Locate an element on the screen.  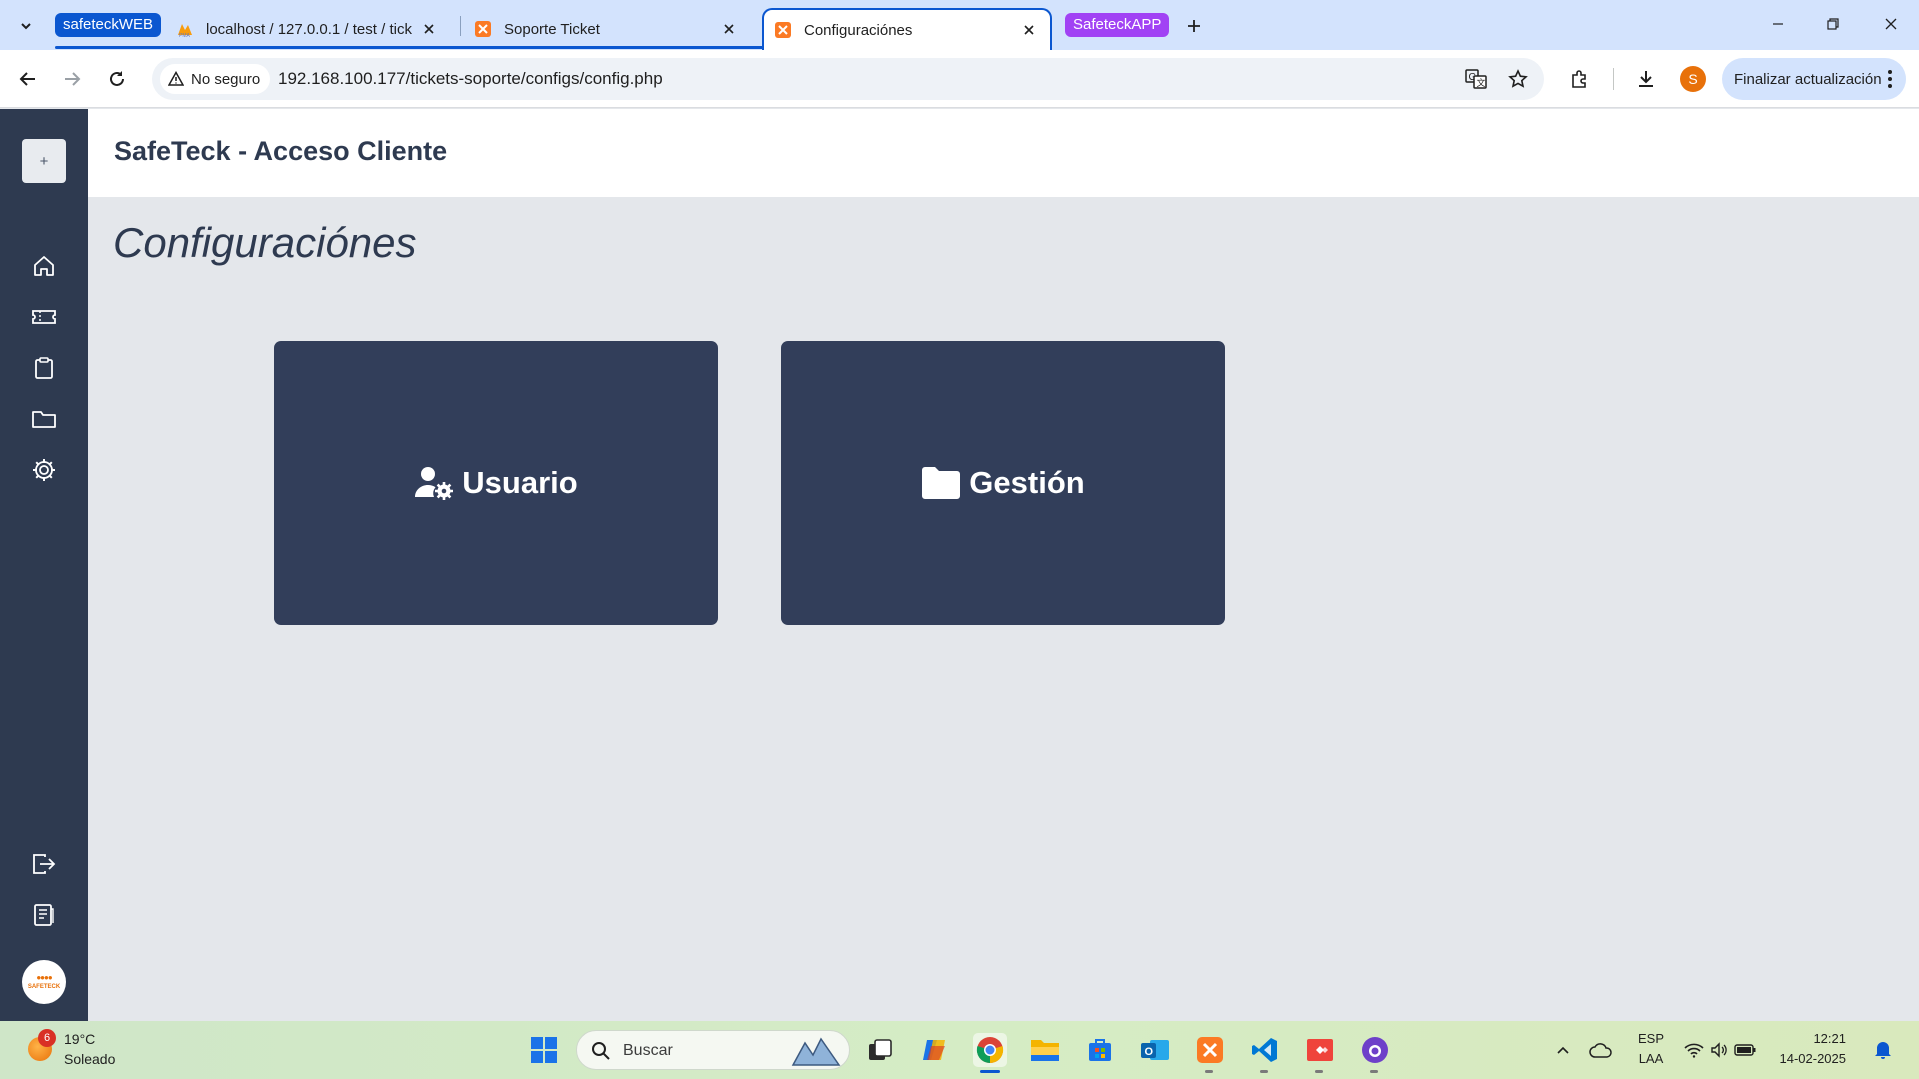
translate-button: G文 is located at coordinates (1476, 79).